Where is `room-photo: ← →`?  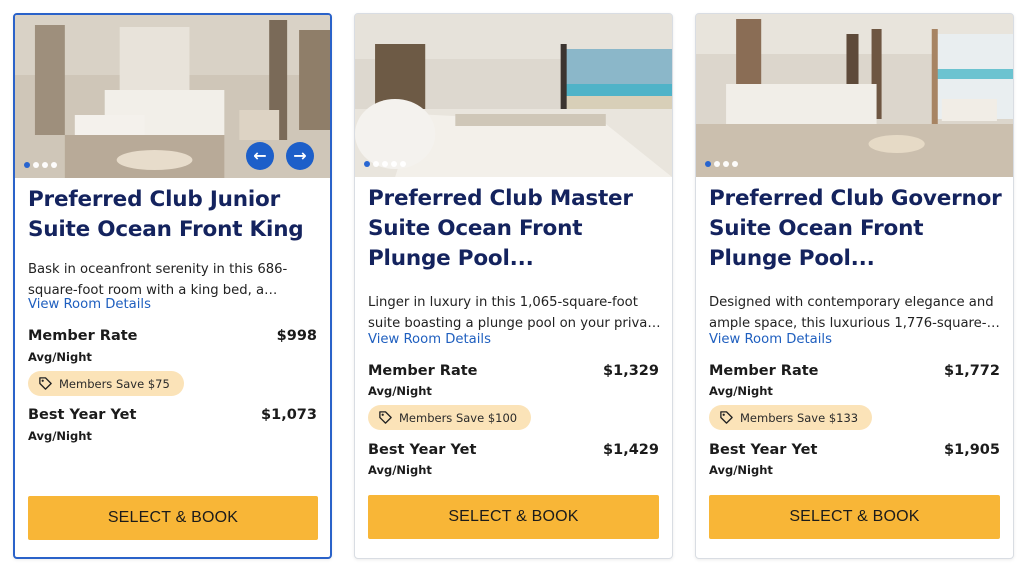 room-photo: ← → is located at coordinates (172, 96).